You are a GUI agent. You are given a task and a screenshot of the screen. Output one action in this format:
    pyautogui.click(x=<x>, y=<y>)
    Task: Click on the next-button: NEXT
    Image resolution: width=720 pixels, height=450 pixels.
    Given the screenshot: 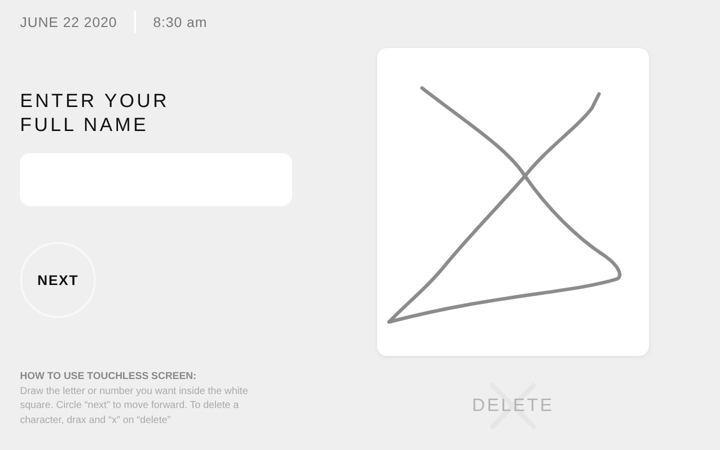 What is the action you would take?
    pyautogui.click(x=58, y=280)
    